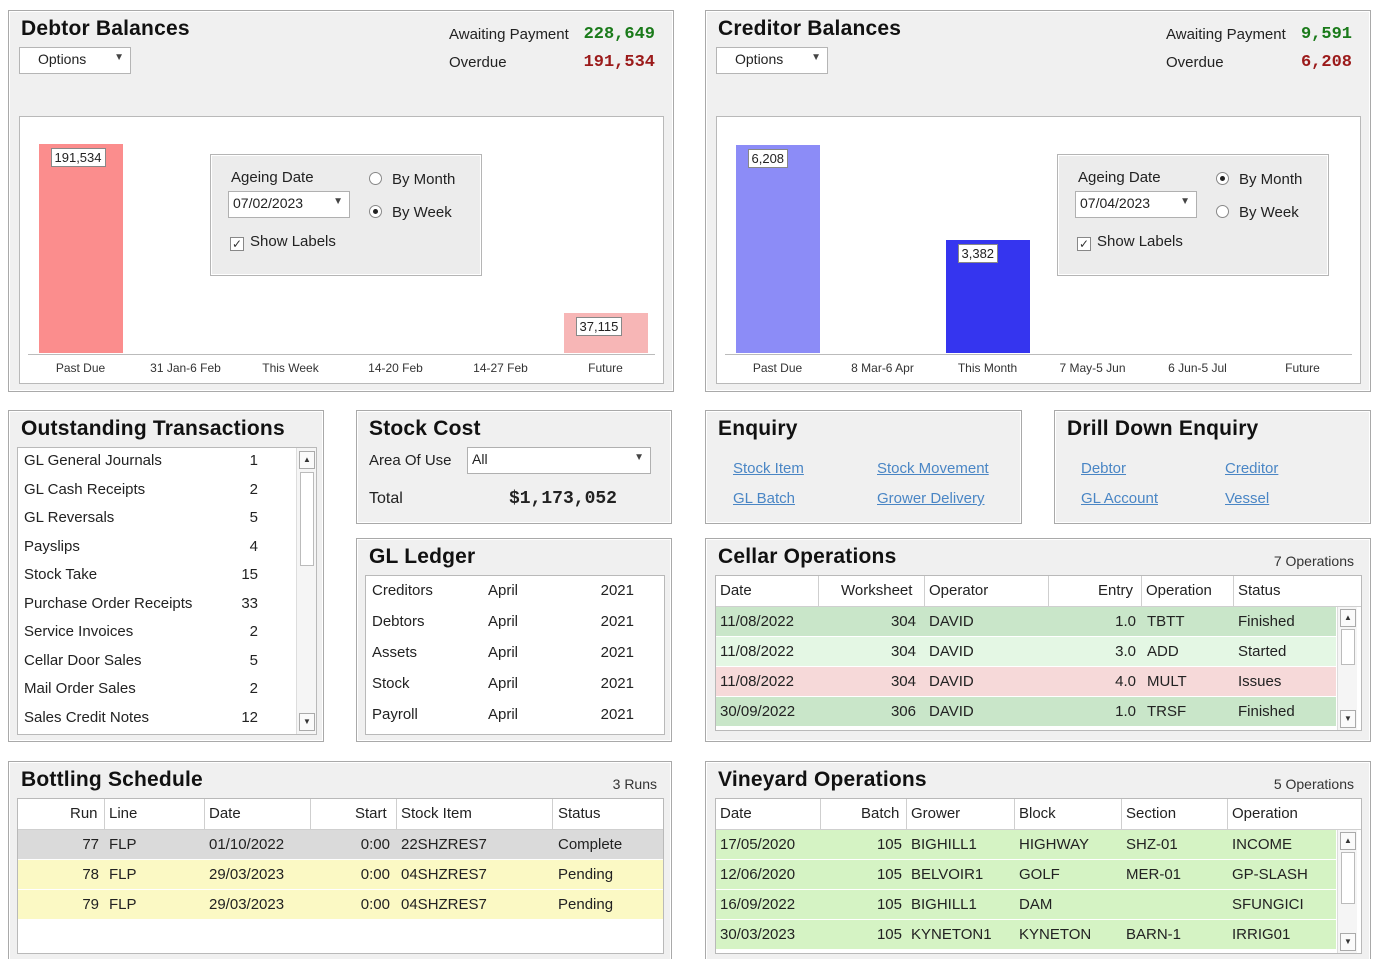  What do you see at coordinates (1103, 468) in the screenshot?
I see `debtor-link: Debtor` at bounding box center [1103, 468].